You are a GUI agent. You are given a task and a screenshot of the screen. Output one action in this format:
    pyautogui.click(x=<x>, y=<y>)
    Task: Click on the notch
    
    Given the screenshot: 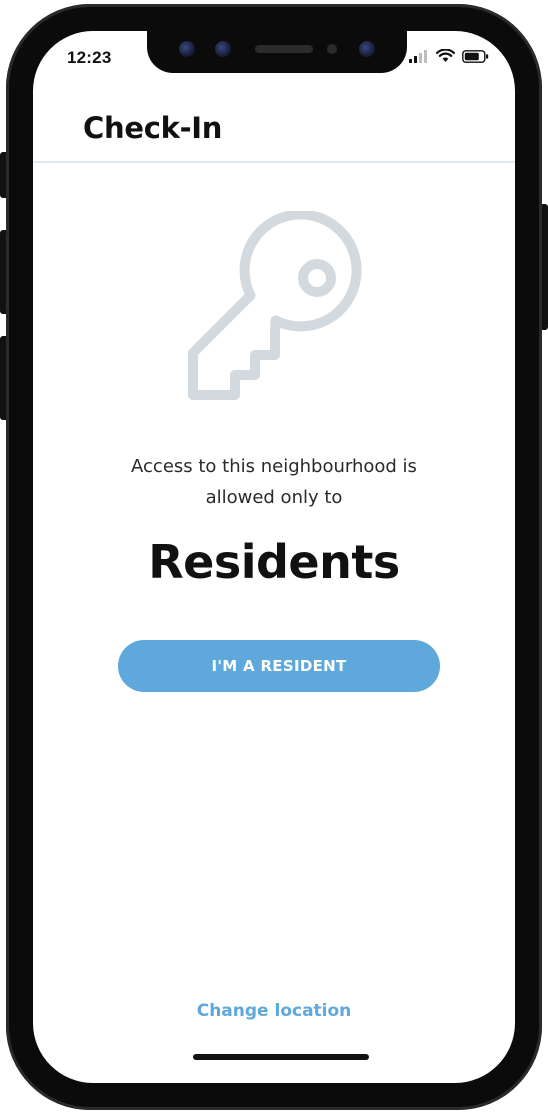 What is the action you would take?
    pyautogui.click(x=277, y=52)
    